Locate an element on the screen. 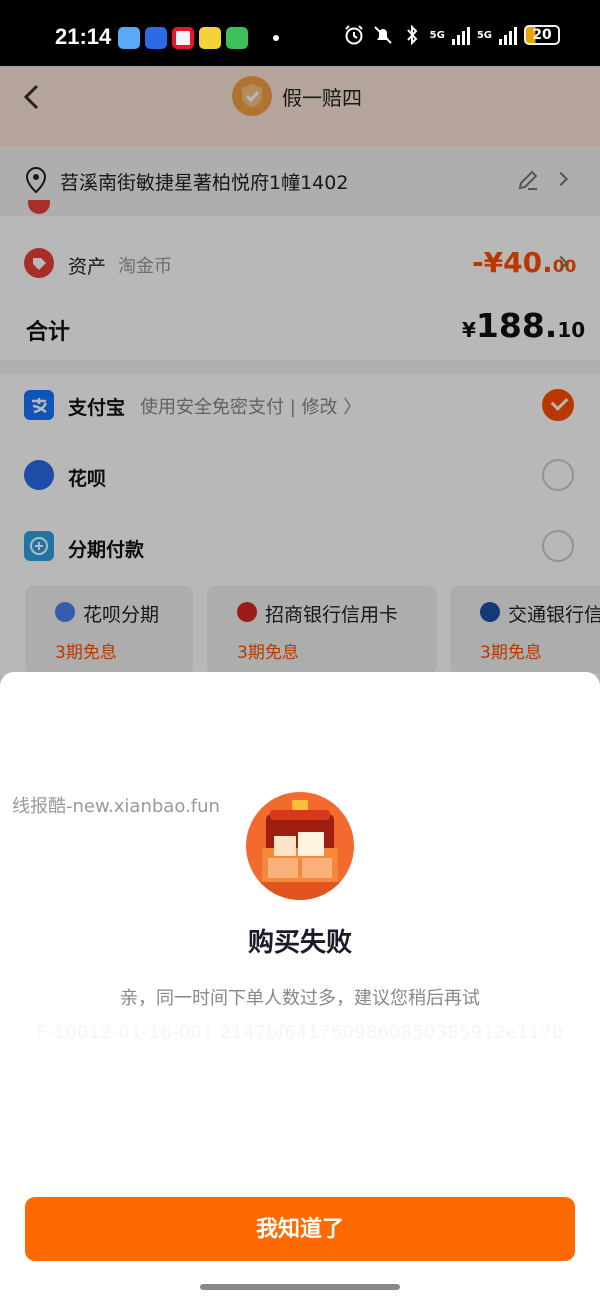 Image resolution: width=600 pixels, height=1302 pixels. signal-bars-icon is located at coordinates (460, 35).